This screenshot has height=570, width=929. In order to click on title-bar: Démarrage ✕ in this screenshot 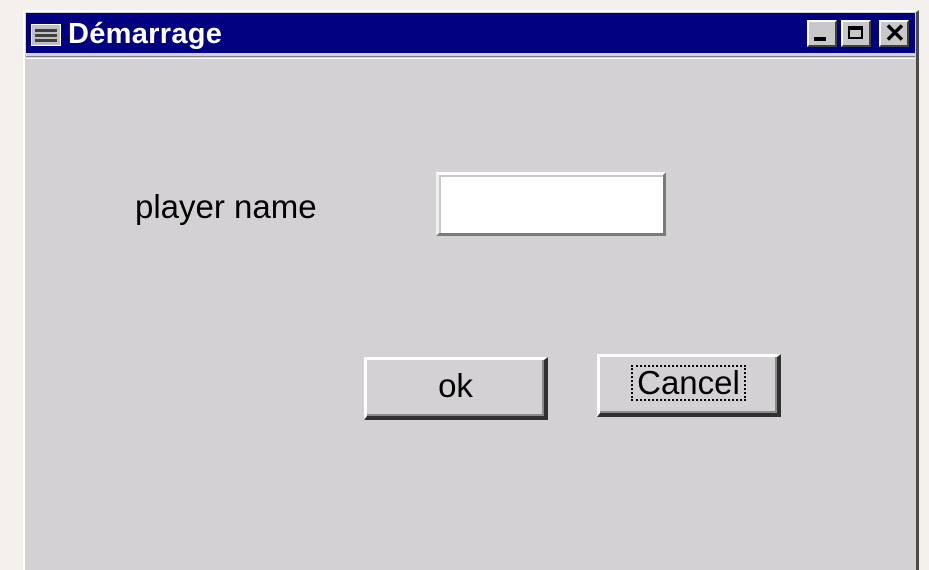, I will do `click(470, 33)`.